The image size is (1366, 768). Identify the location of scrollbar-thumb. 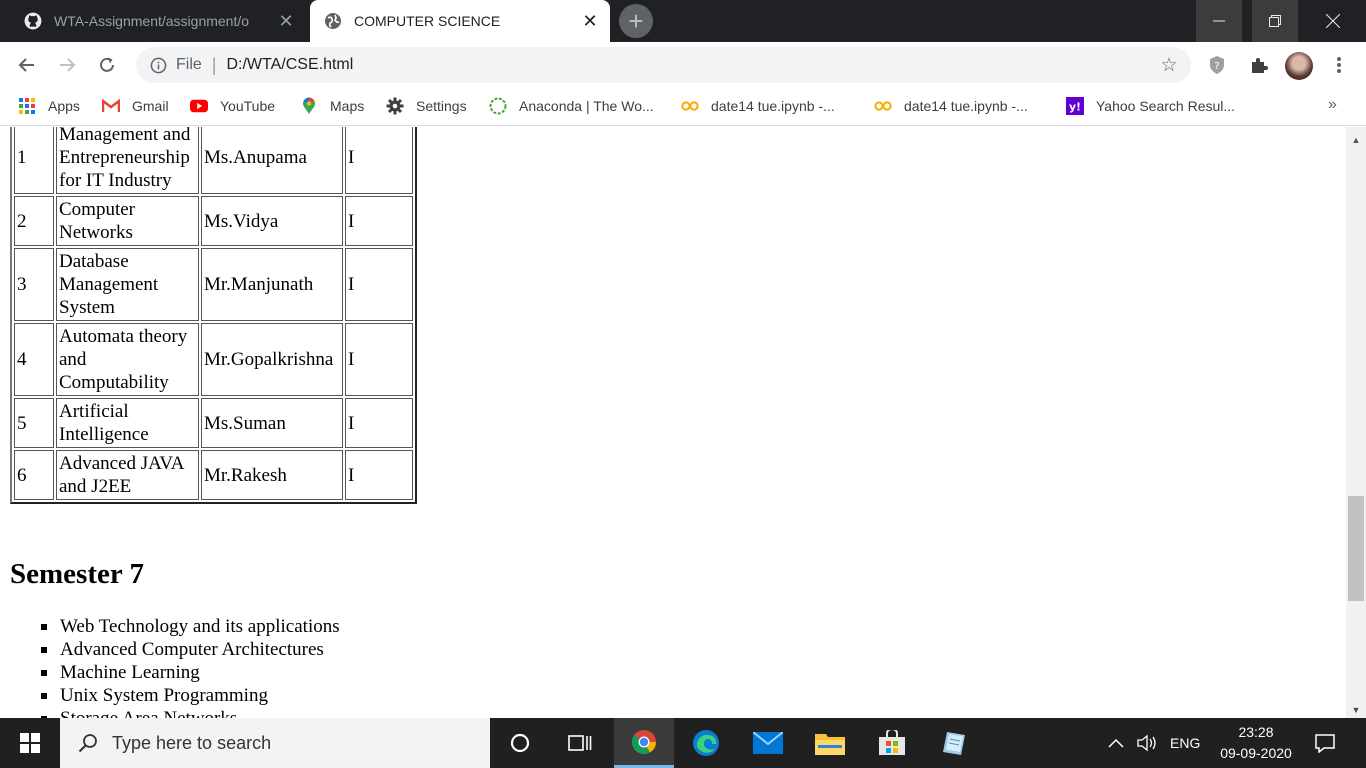
(1356, 548).